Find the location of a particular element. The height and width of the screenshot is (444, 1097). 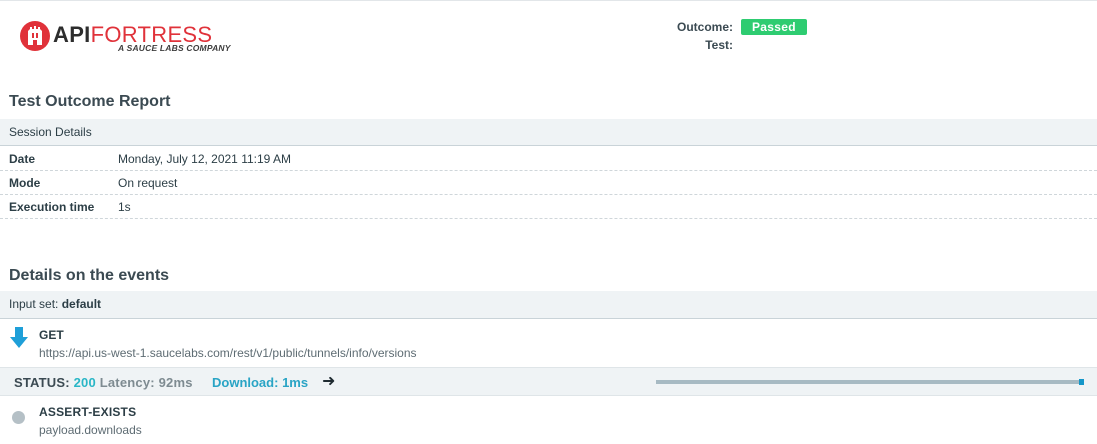

download-label: Download: is located at coordinates (245, 382).